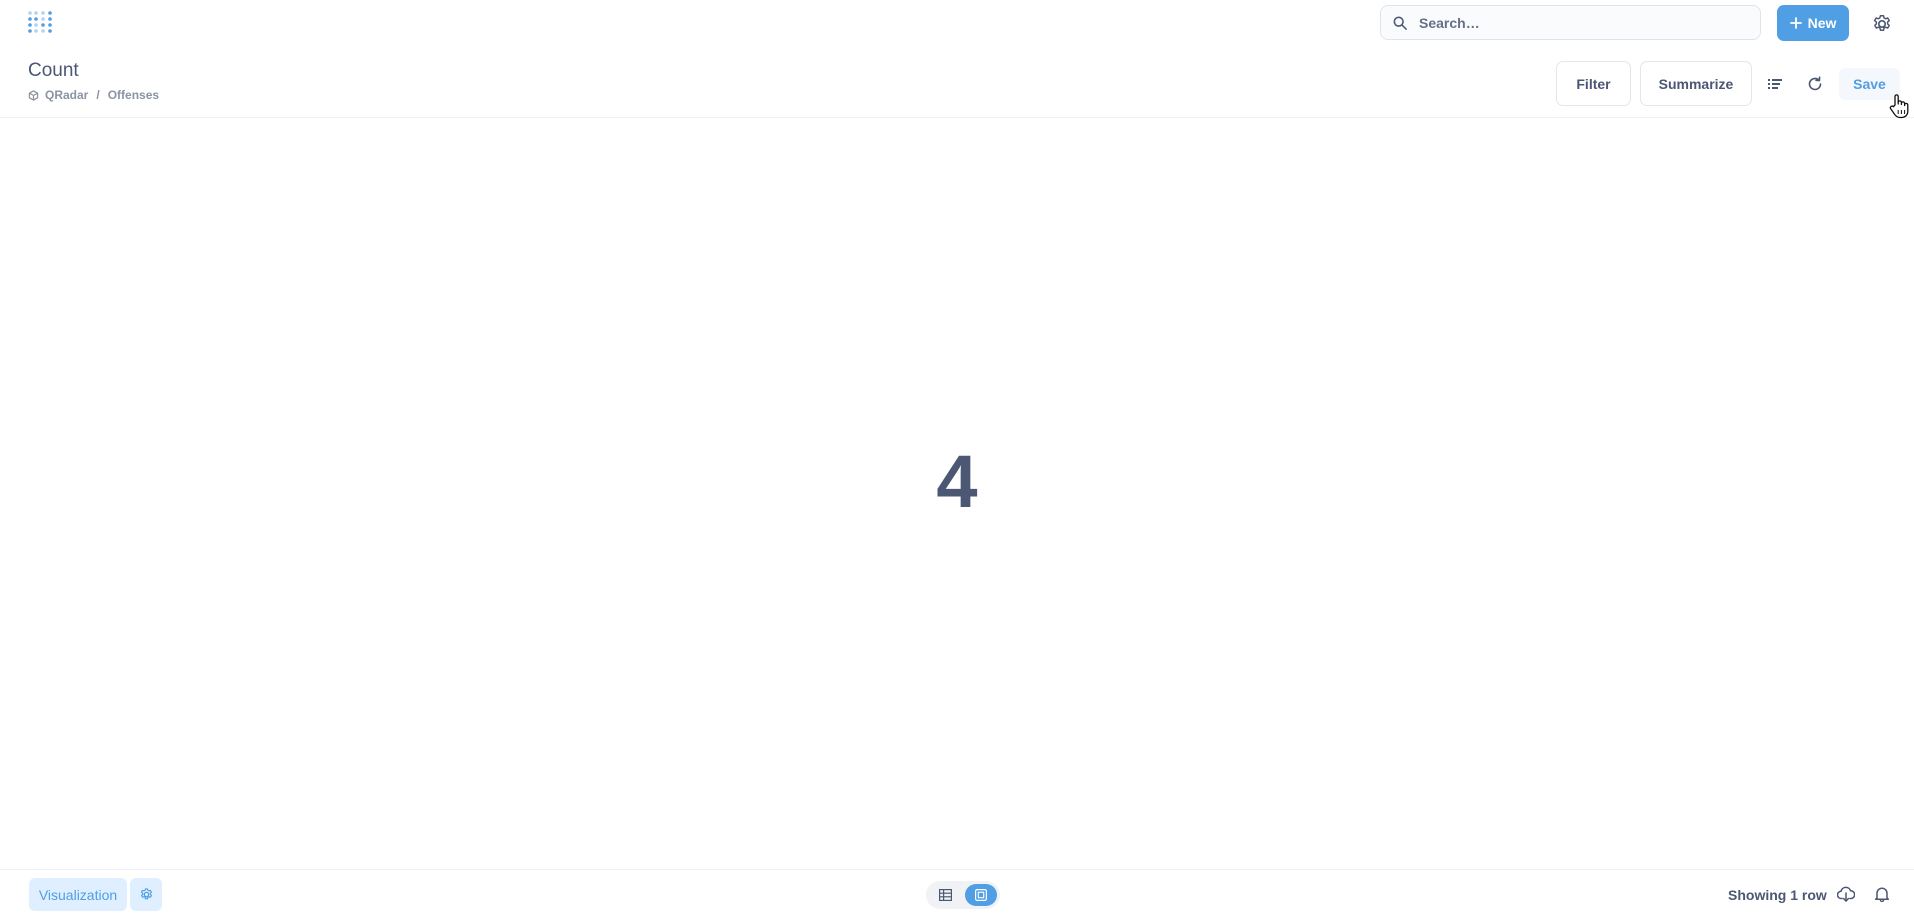 The image size is (1914, 917). Describe the element at coordinates (93, 95) in the screenshot. I see `breadcrumb: QRadar / Offenses` at that location.